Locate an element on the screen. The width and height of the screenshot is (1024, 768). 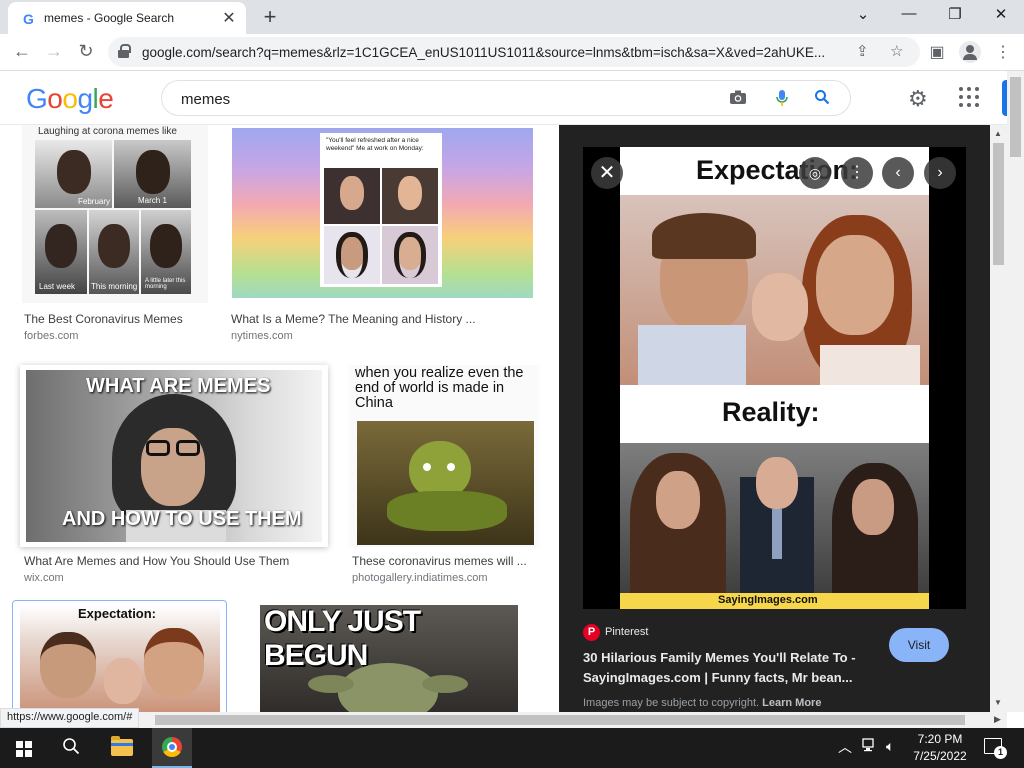
notification-count-badge: 1 is located at coordinates (1000, 752).